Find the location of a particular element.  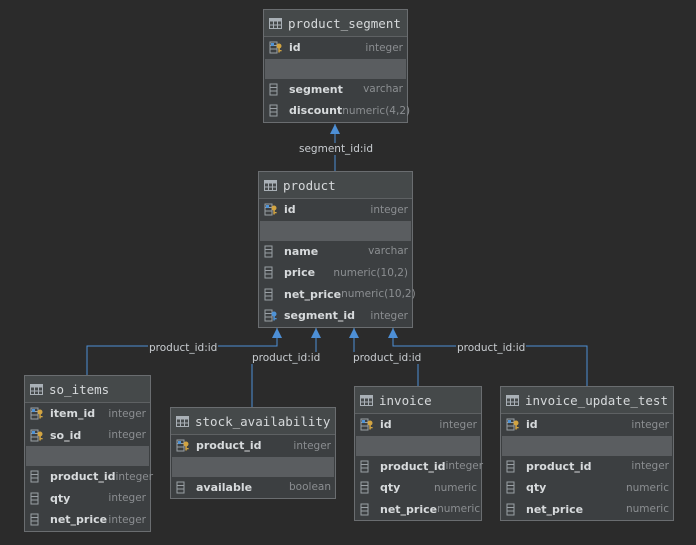

table-header: invoice_update_test is located at coordinates (587, 400).